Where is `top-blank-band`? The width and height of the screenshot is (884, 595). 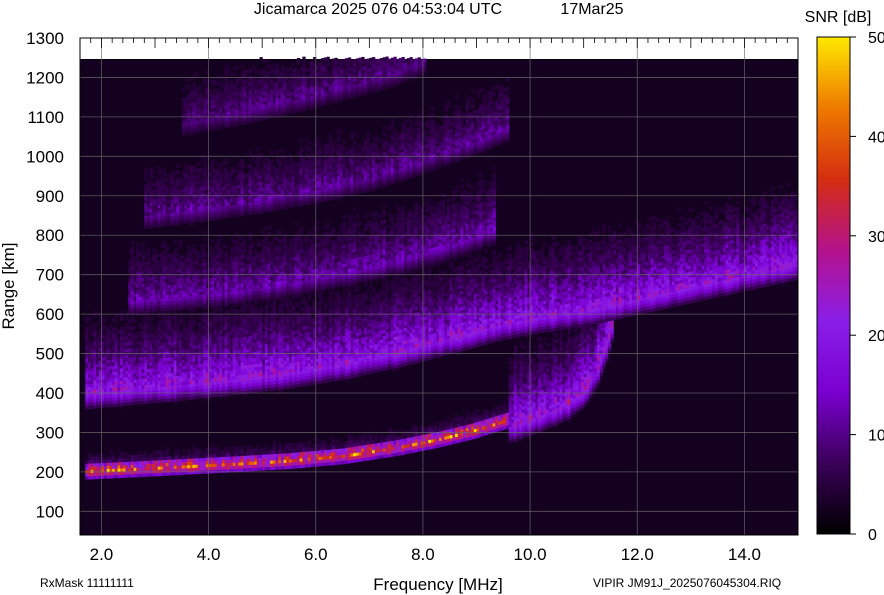
top-blank-band is located at coordinates (439, 48).